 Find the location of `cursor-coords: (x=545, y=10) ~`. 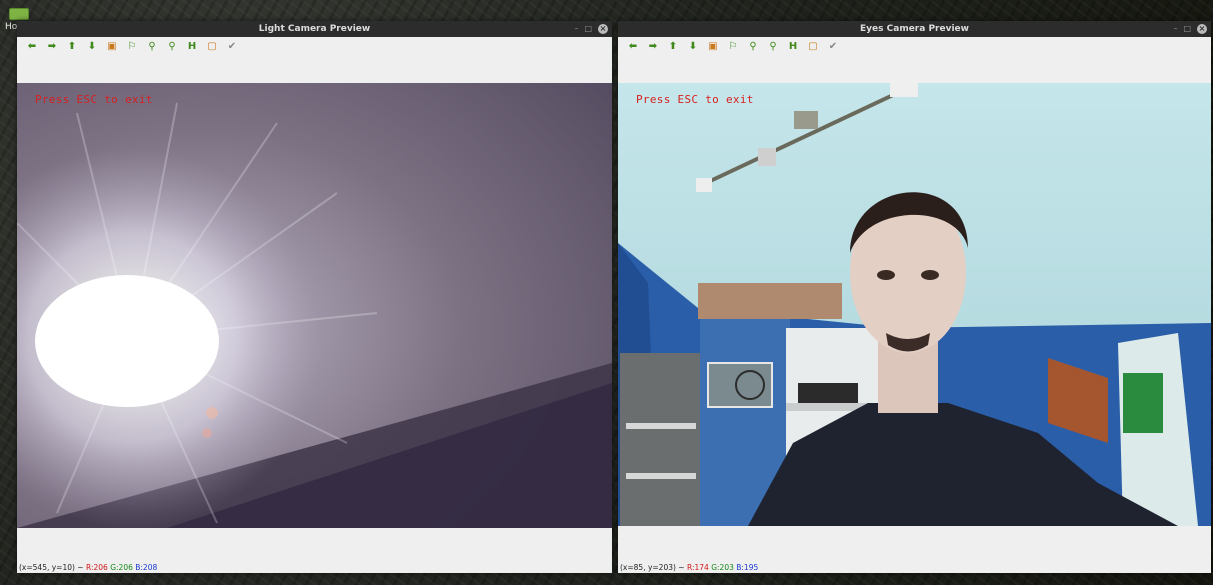

cursor-coords: (x=545, y=10) ~ is located at coordinates (51, 567).